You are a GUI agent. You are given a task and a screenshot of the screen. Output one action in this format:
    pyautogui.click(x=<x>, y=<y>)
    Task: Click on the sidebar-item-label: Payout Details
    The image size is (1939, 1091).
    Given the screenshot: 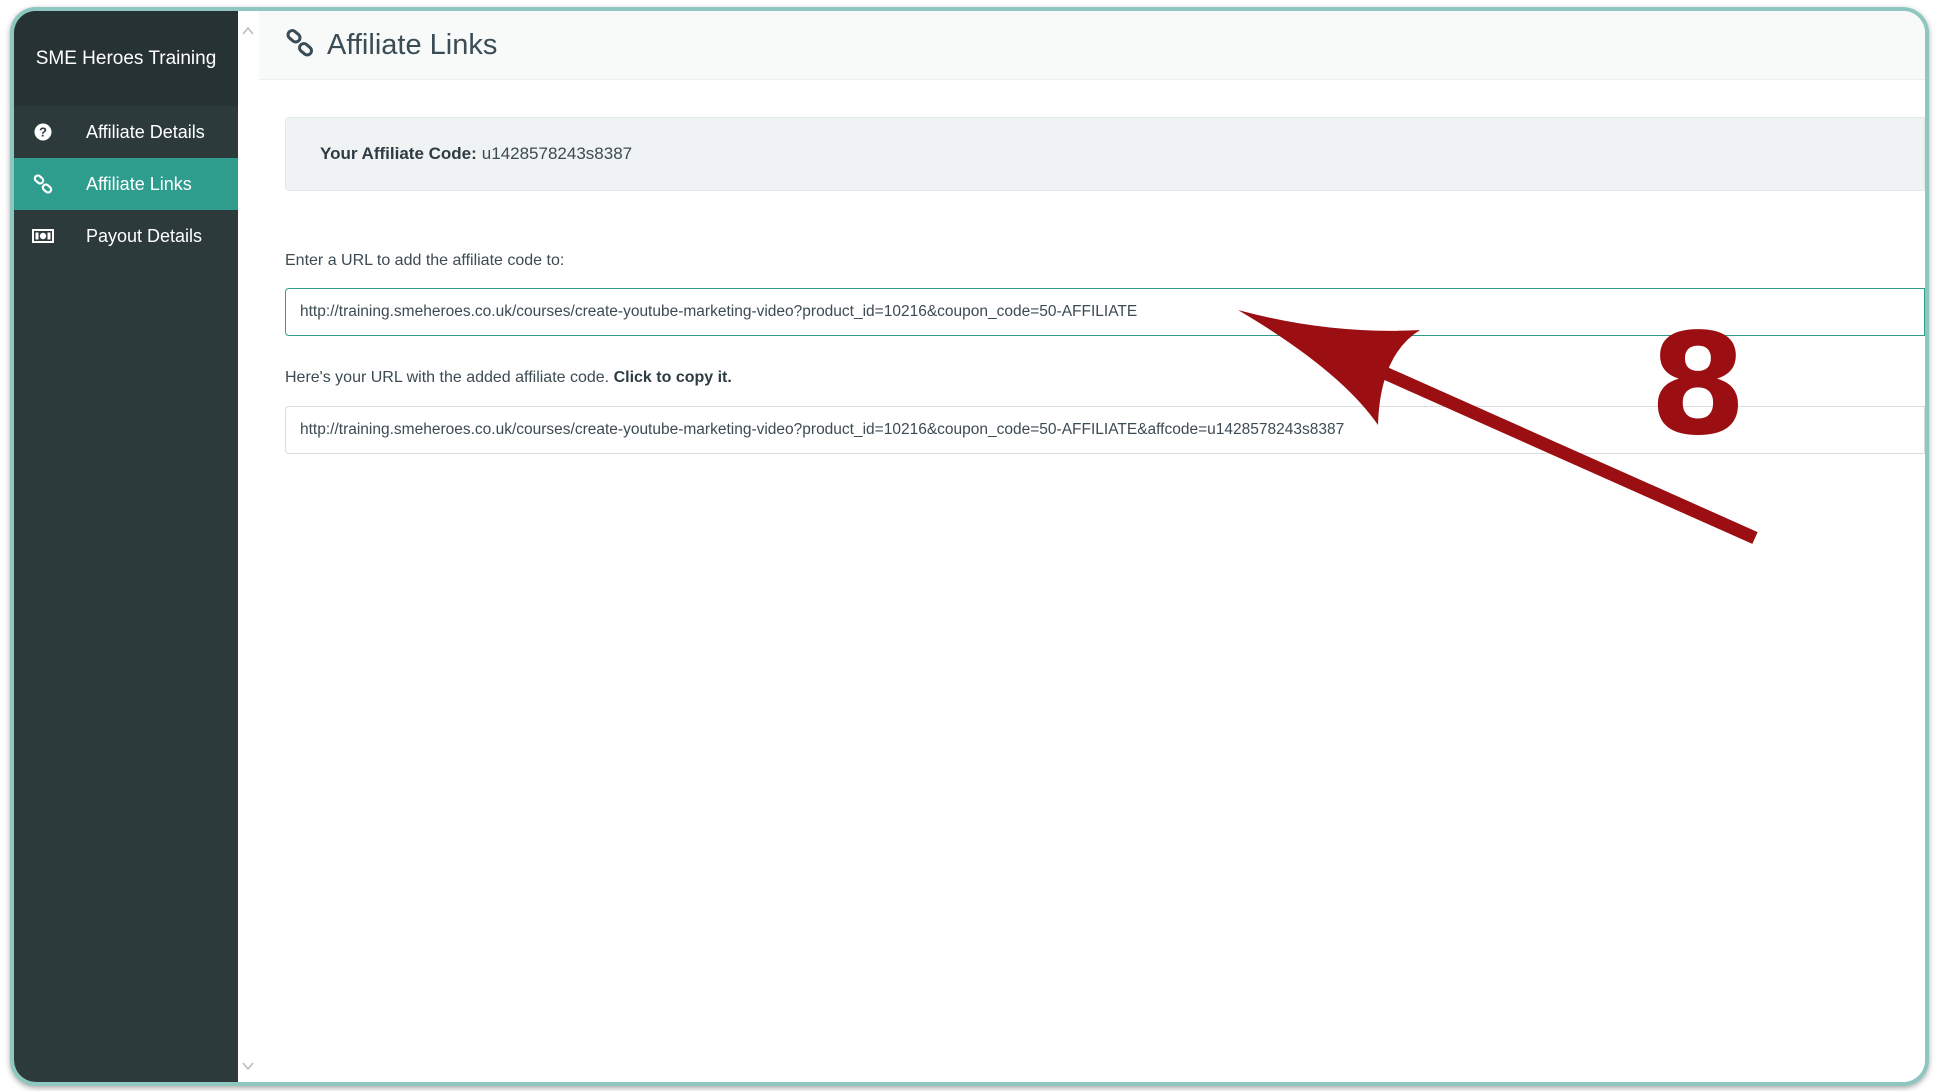 What is the action you would take?
    pyautogui.click(x=144, y=235)
    